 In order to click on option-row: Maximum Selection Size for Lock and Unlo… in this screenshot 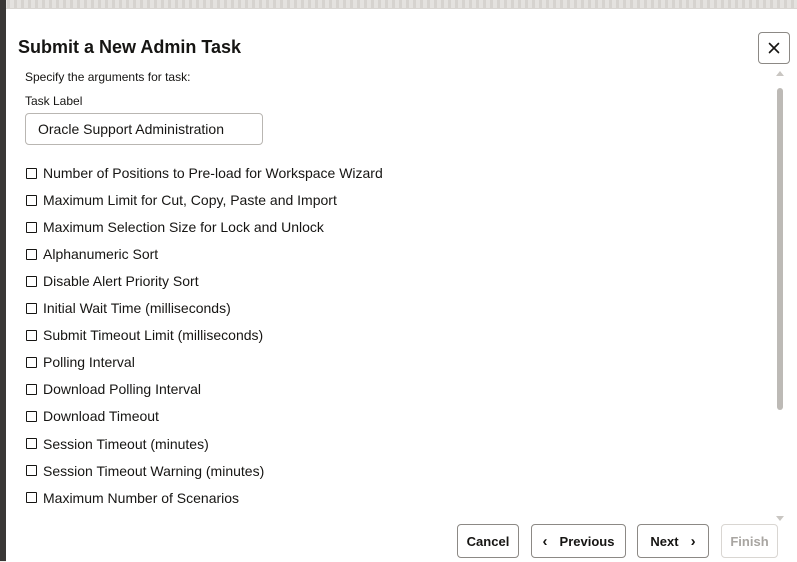, I will do `click(175, 227)`.